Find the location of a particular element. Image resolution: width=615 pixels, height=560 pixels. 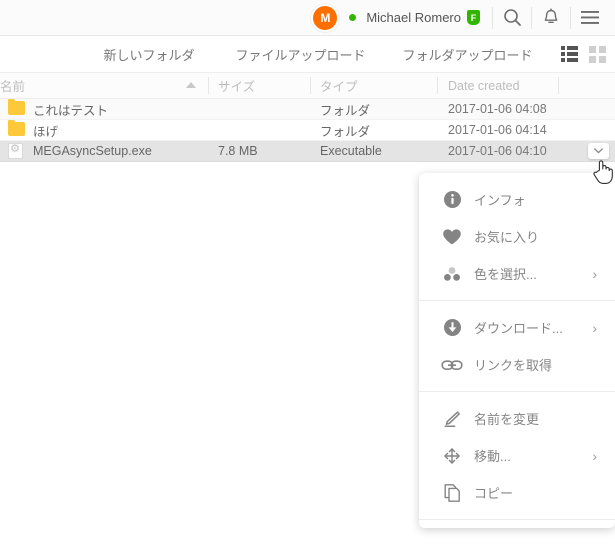

column-header-type: タイプ is located at coordinates (339, 85).